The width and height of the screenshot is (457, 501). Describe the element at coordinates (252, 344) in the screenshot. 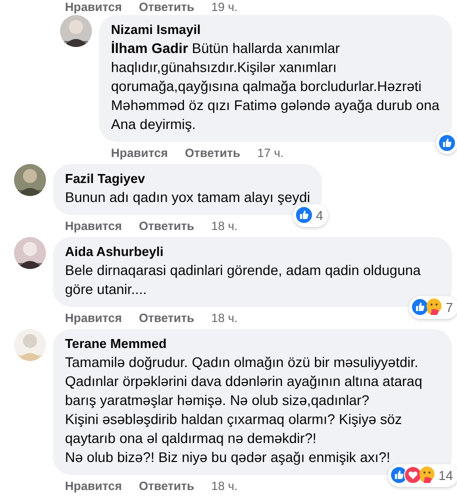

I see `author-name: Terane Memmed` at that location.